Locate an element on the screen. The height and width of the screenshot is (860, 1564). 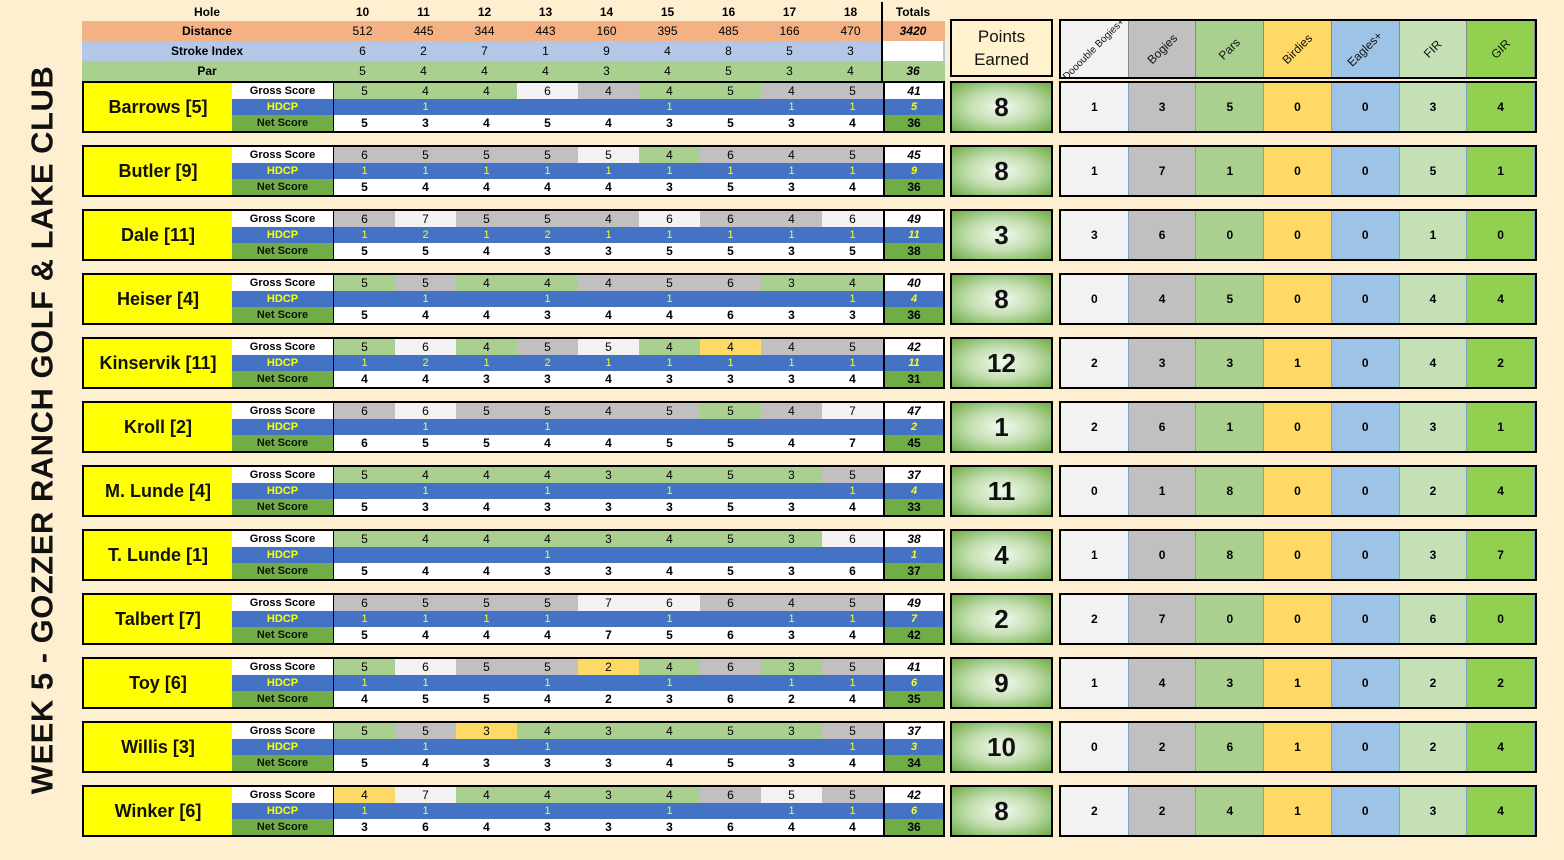
stat-header-label: FIR is located at coordinates (1433, 49).